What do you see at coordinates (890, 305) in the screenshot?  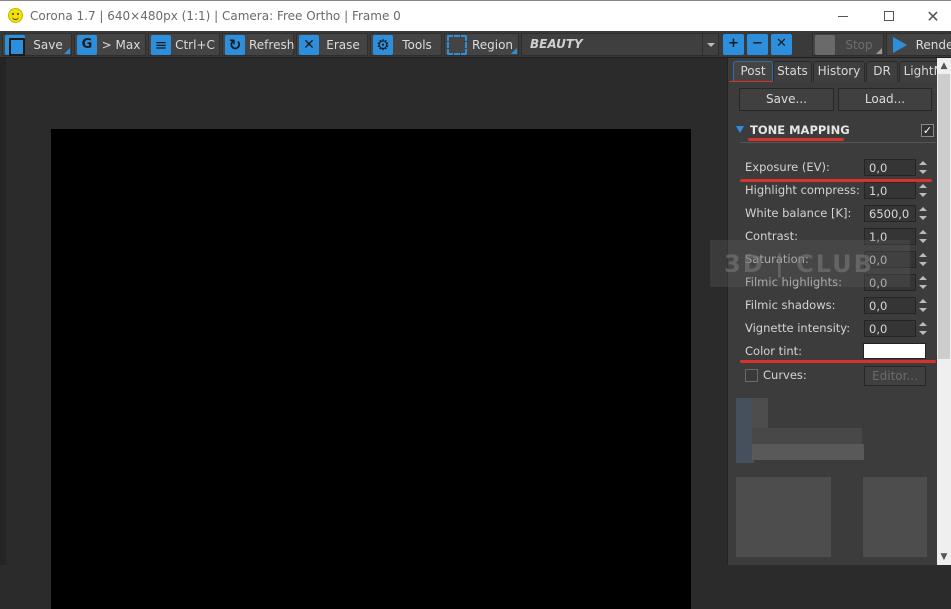 I see `filmic-shadows-input: 0,0` at bounding box center [890, 305].